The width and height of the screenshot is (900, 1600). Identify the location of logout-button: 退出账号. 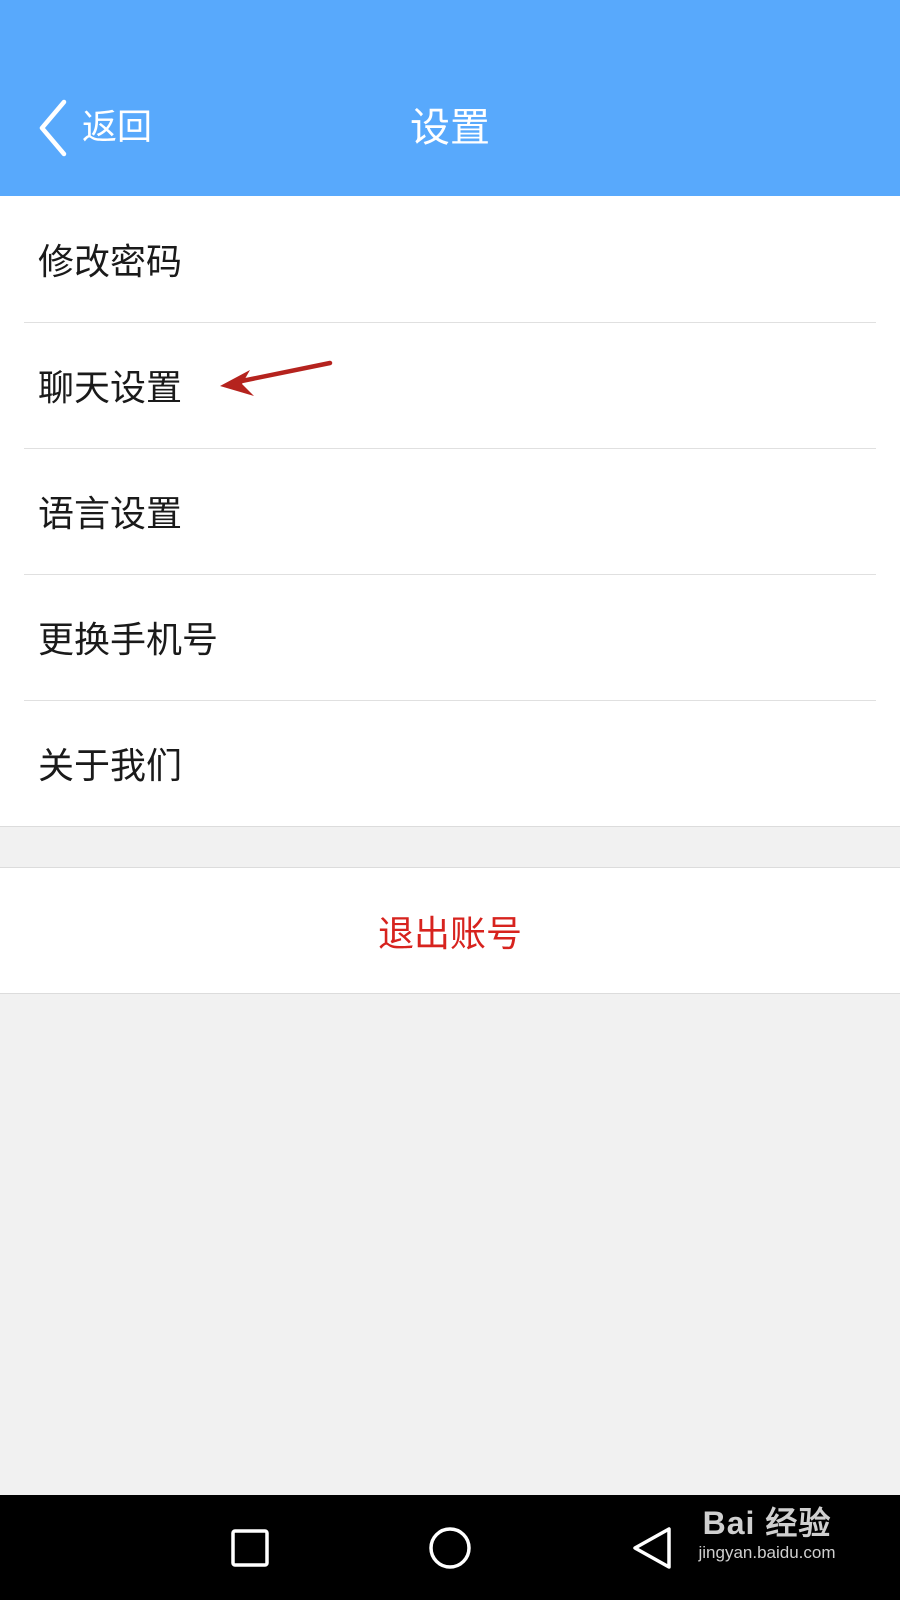
(450, 930).